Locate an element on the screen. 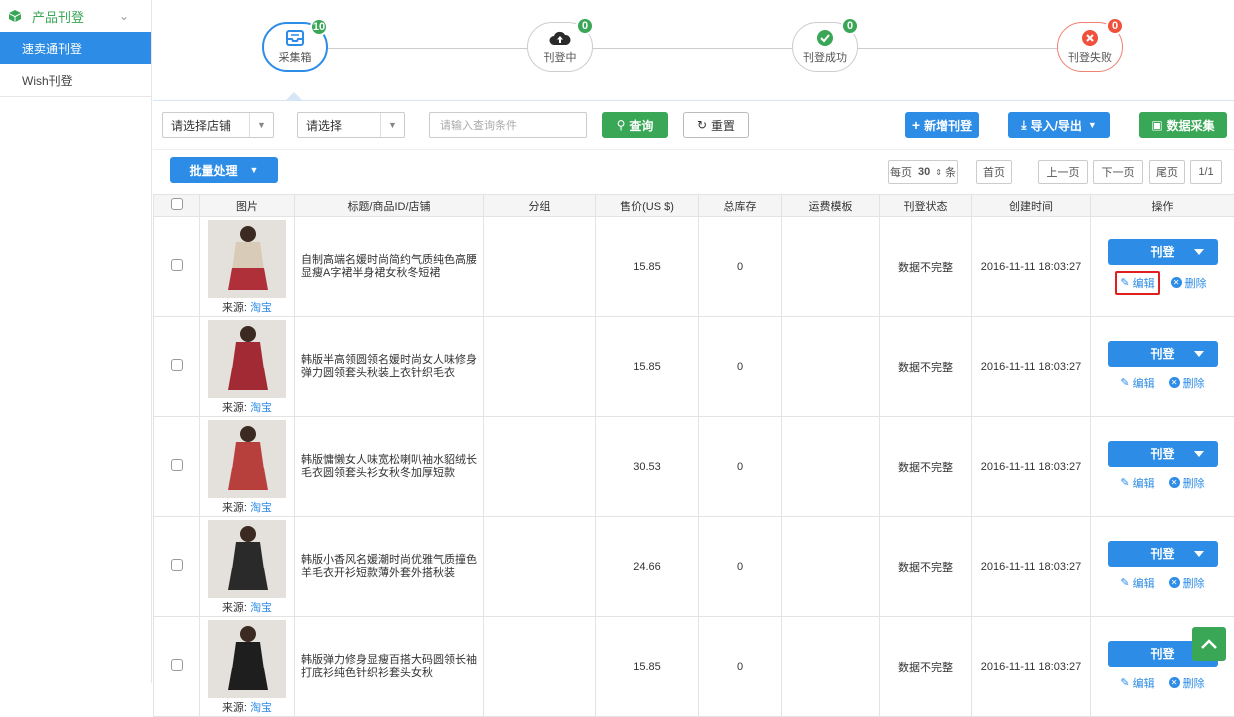 The height and width of the screenshot is (717, 1234). status-steps: 采集箱 10 刊登中 0 刊登成功 0 刊登失败 0 is located at coordinates (693, 50).